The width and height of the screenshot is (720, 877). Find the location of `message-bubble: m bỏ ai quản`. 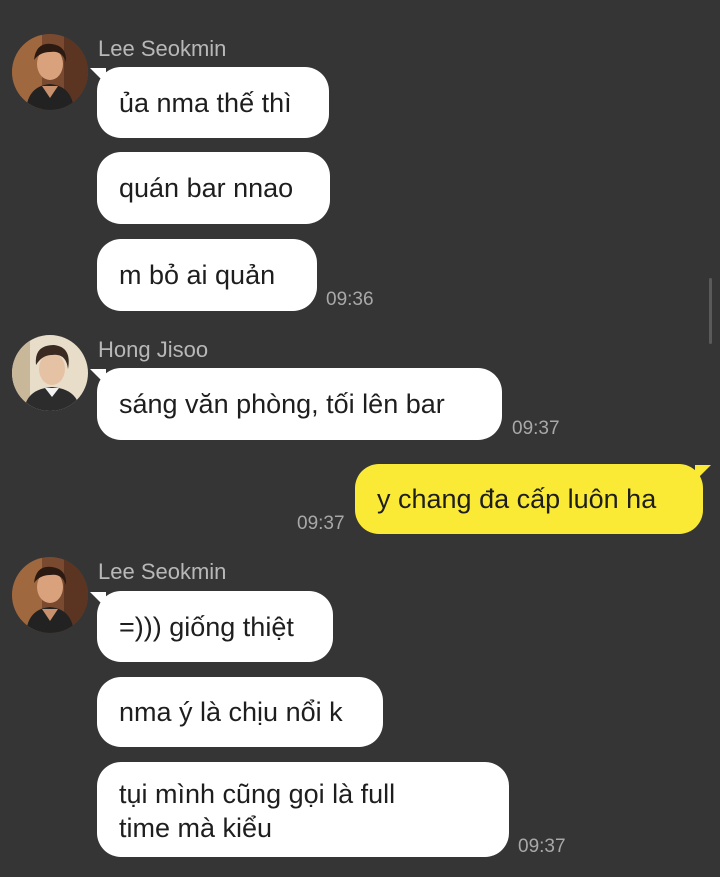

message-bubble: m bỏ ai quản is located at coordinates (207, 275).